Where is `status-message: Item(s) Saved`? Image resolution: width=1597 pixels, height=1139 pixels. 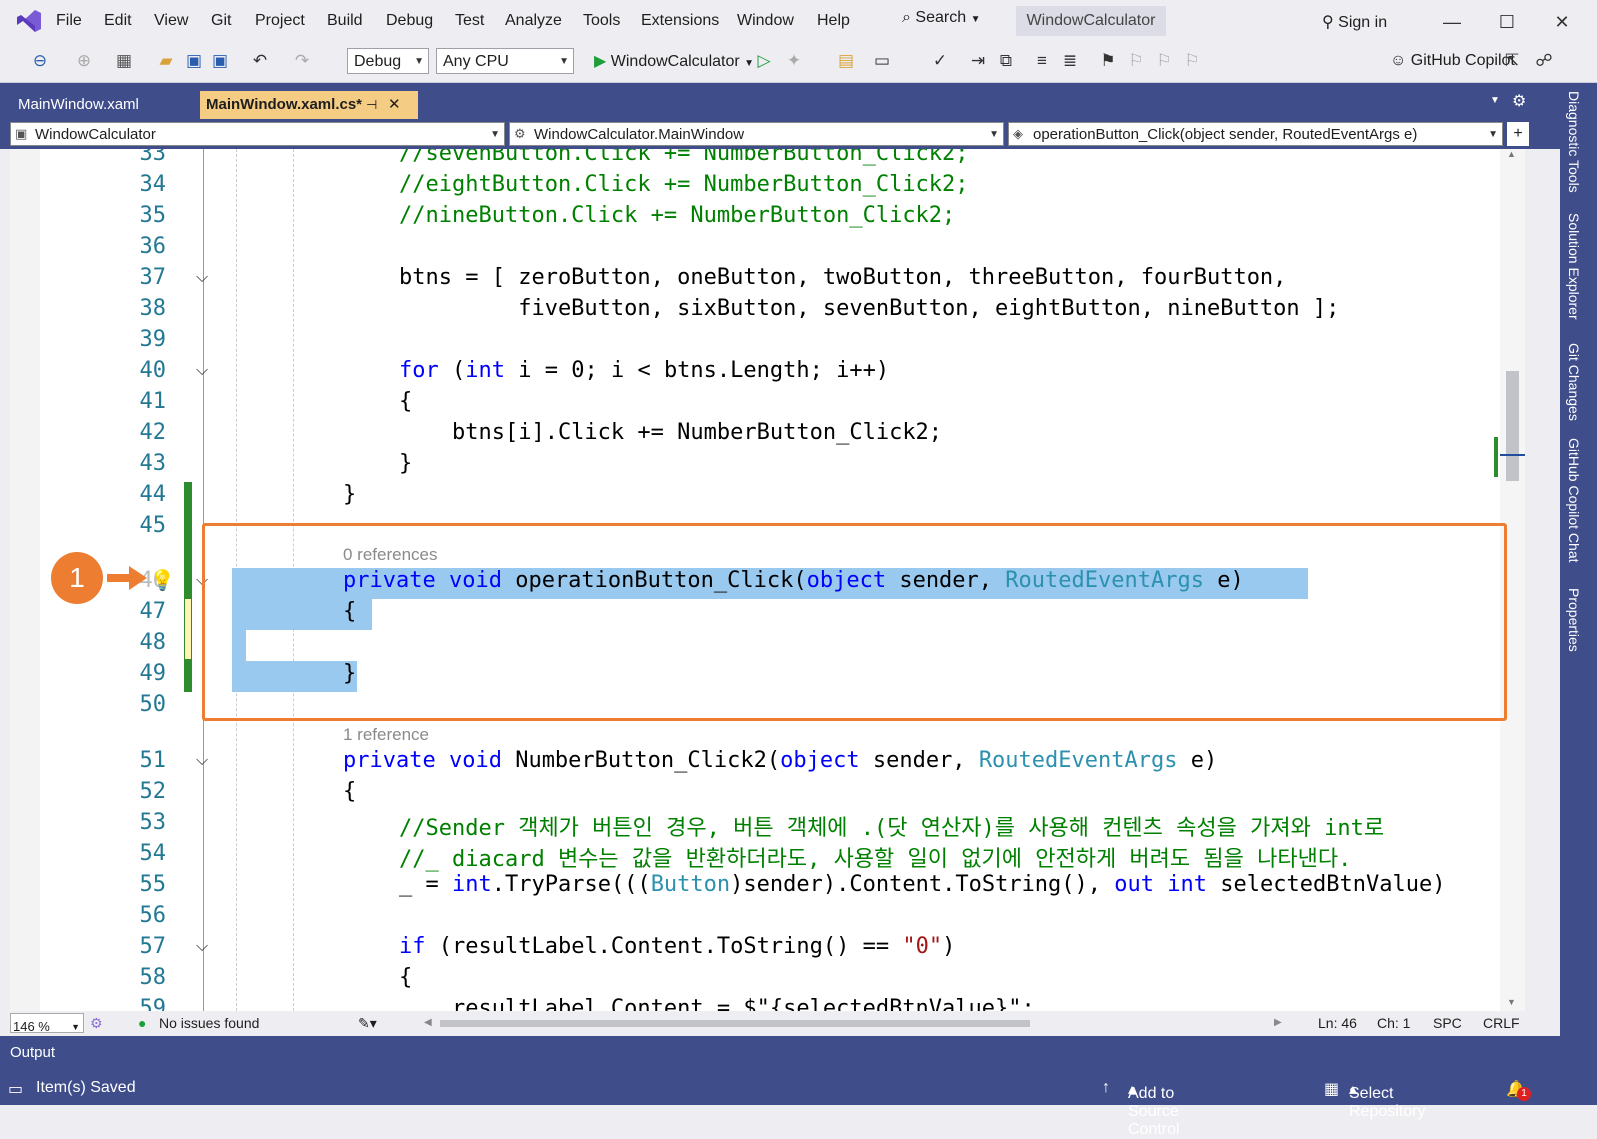 status-message: Item(s) Saved is located at coordinates (86, 1087).